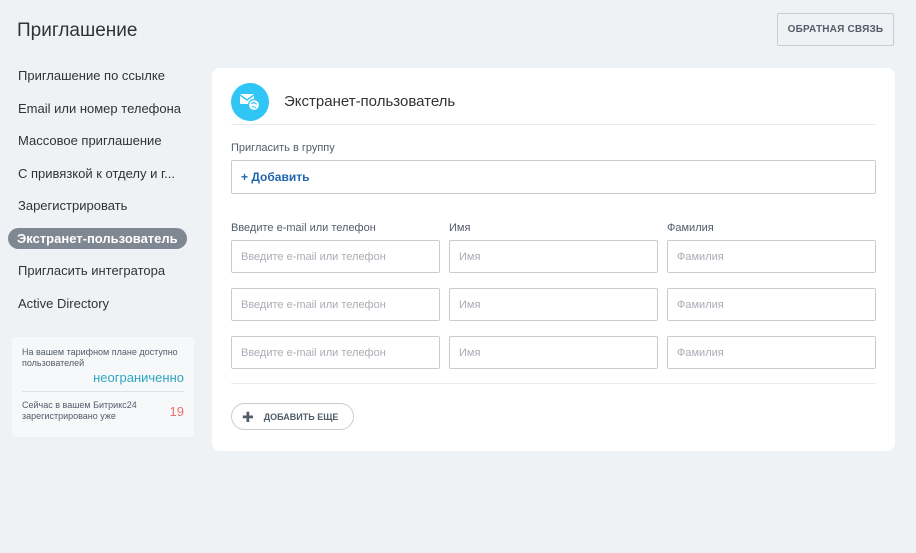 This screenshot has height=553, width=916. What do you see at coordinates (91, 75) in the screenshot?
I see `sidebar-item-label: Приглашение по ссылке` at bounding box center [91, 75].